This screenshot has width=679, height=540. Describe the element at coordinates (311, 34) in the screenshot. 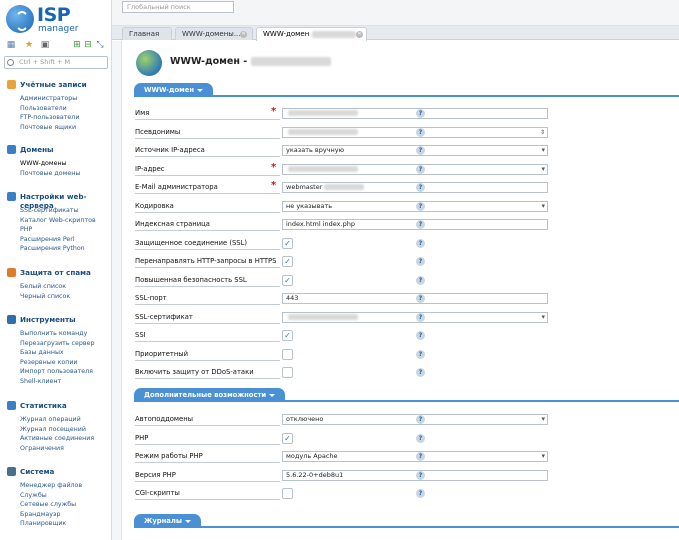

I see `tab-www-domain: WWW-домен ✕` at that location.